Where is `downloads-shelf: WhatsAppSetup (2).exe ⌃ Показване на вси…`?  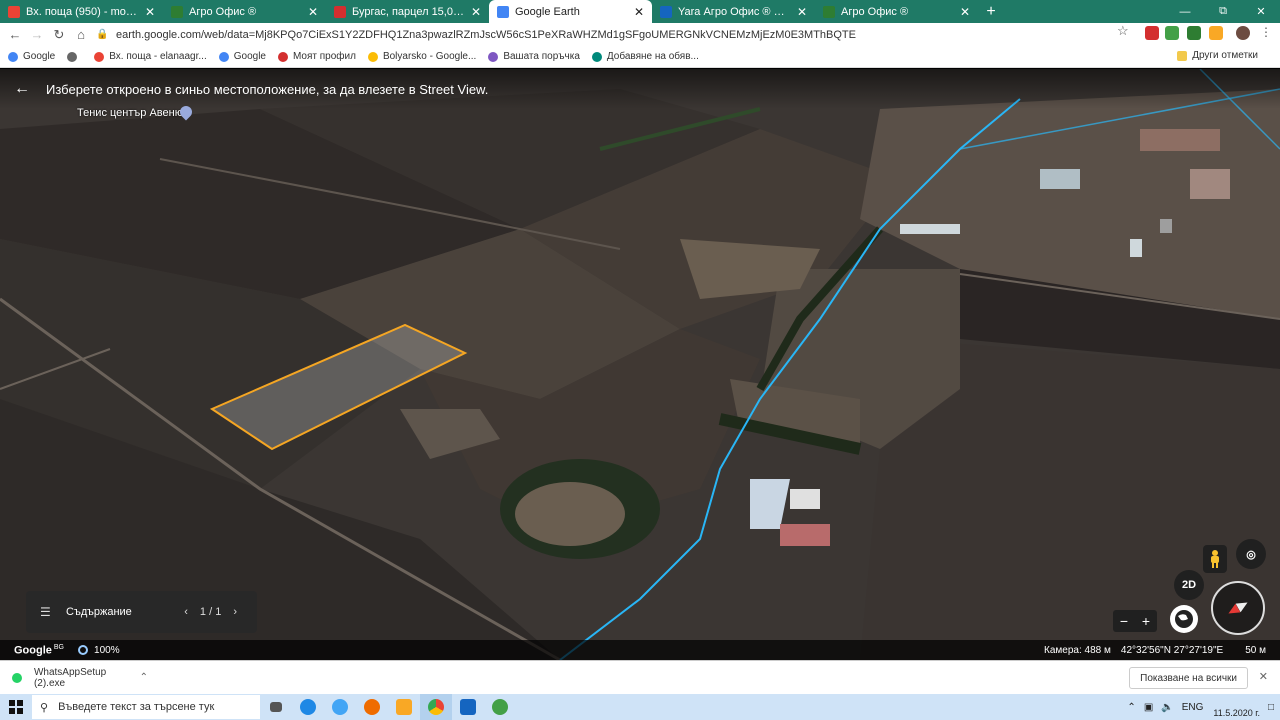
downloads-shelf: WhatsAppSetup (2).exe ⌃ Показване на вси… is located at coordinates (640, 677).